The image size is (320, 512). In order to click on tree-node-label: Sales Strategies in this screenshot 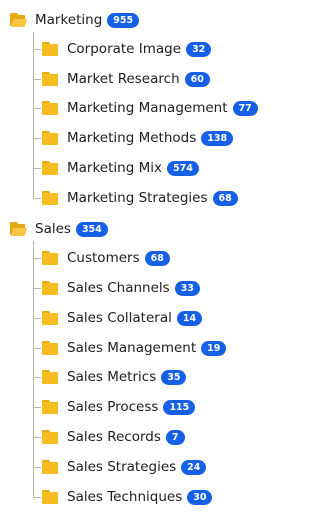, I will do `click(122, 467)`.